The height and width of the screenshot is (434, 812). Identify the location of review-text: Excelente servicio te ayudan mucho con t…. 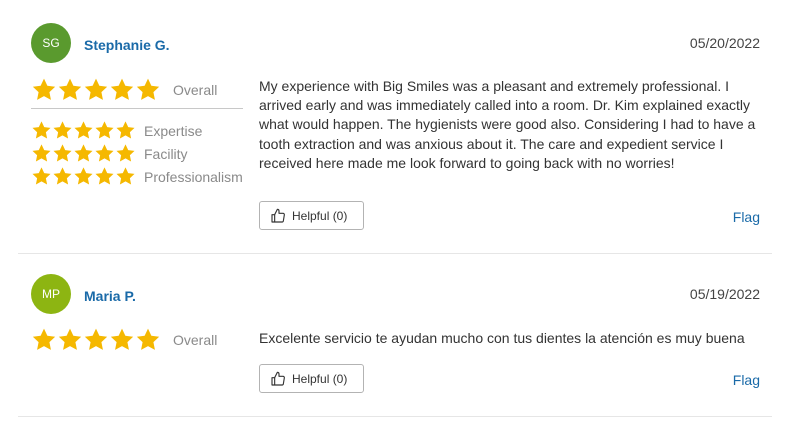
(502, 338).